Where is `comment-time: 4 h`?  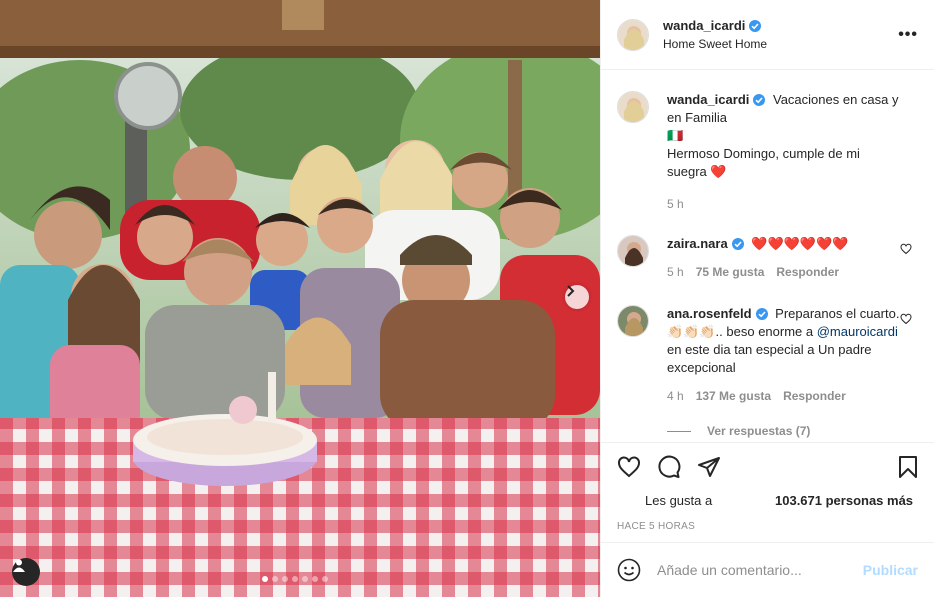 comment-time: 4 h is located at coordinates (675, 396).